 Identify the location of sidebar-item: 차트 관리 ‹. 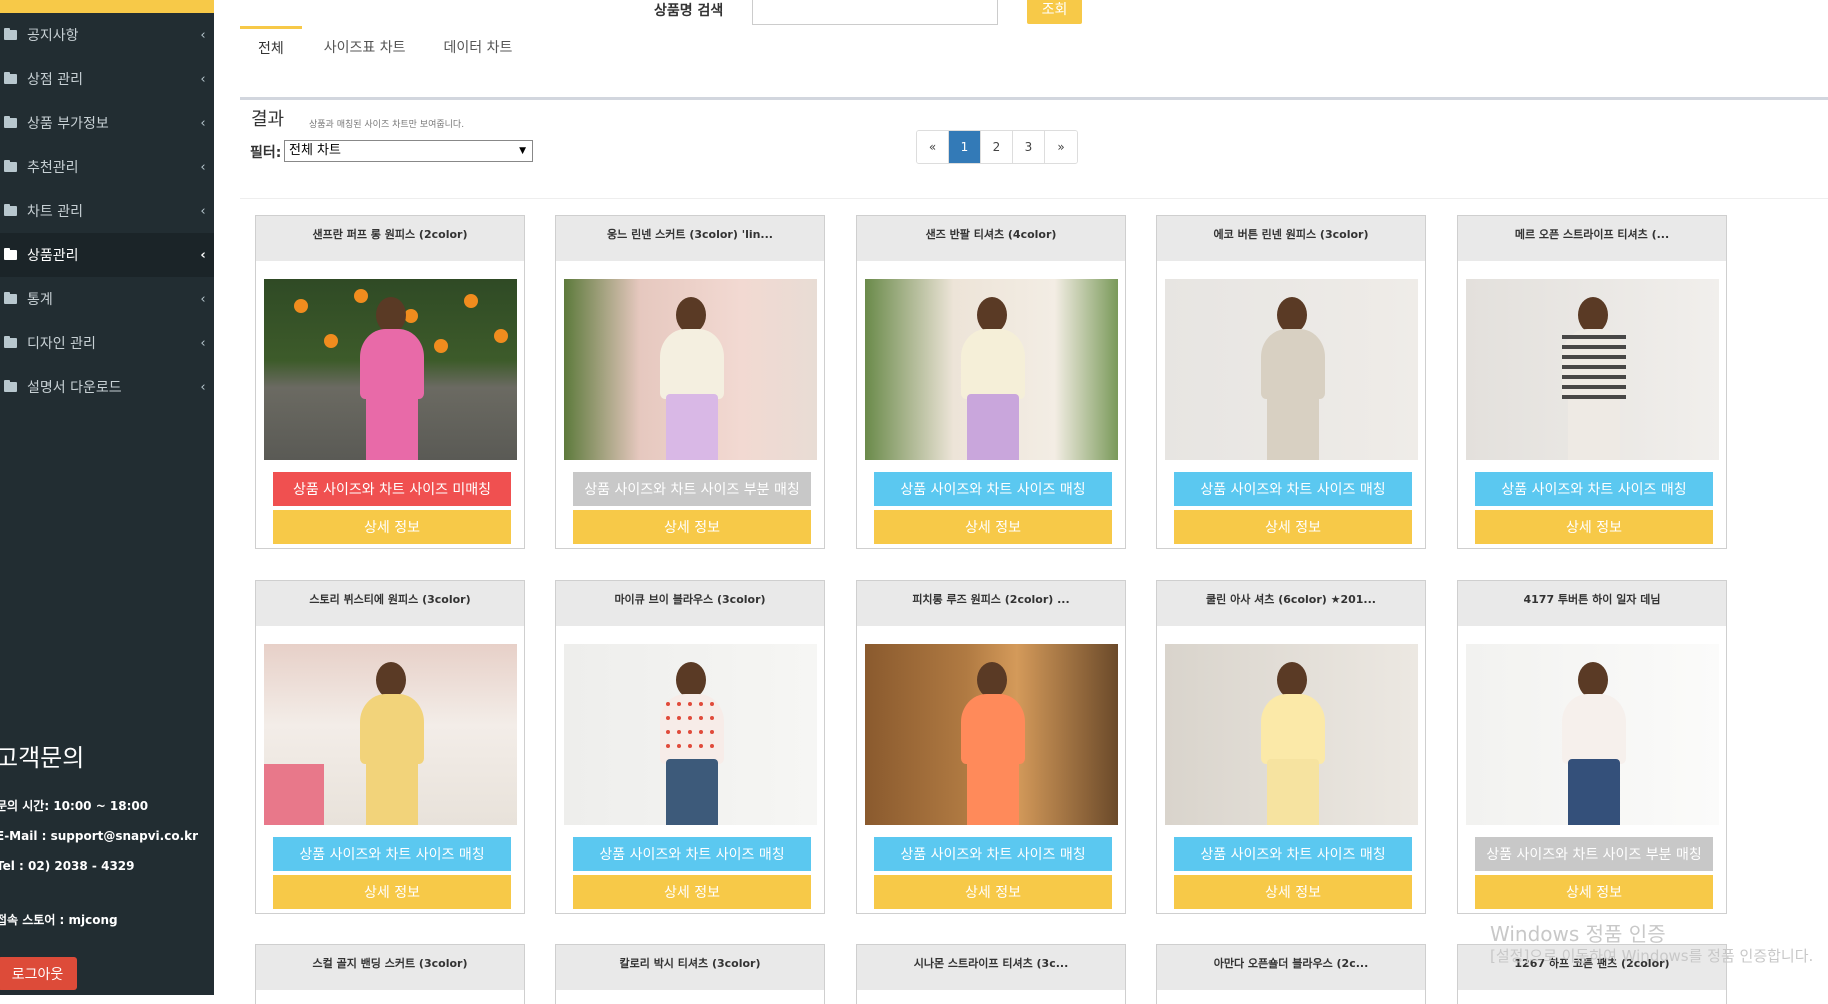
(107, 211).